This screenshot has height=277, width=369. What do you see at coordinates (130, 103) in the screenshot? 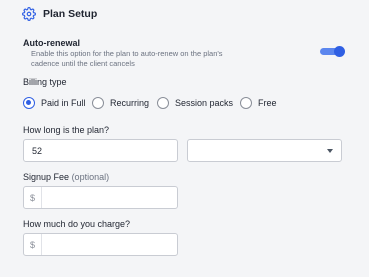
I see `radio-label: Recurring` at bounding box center [130, 103].